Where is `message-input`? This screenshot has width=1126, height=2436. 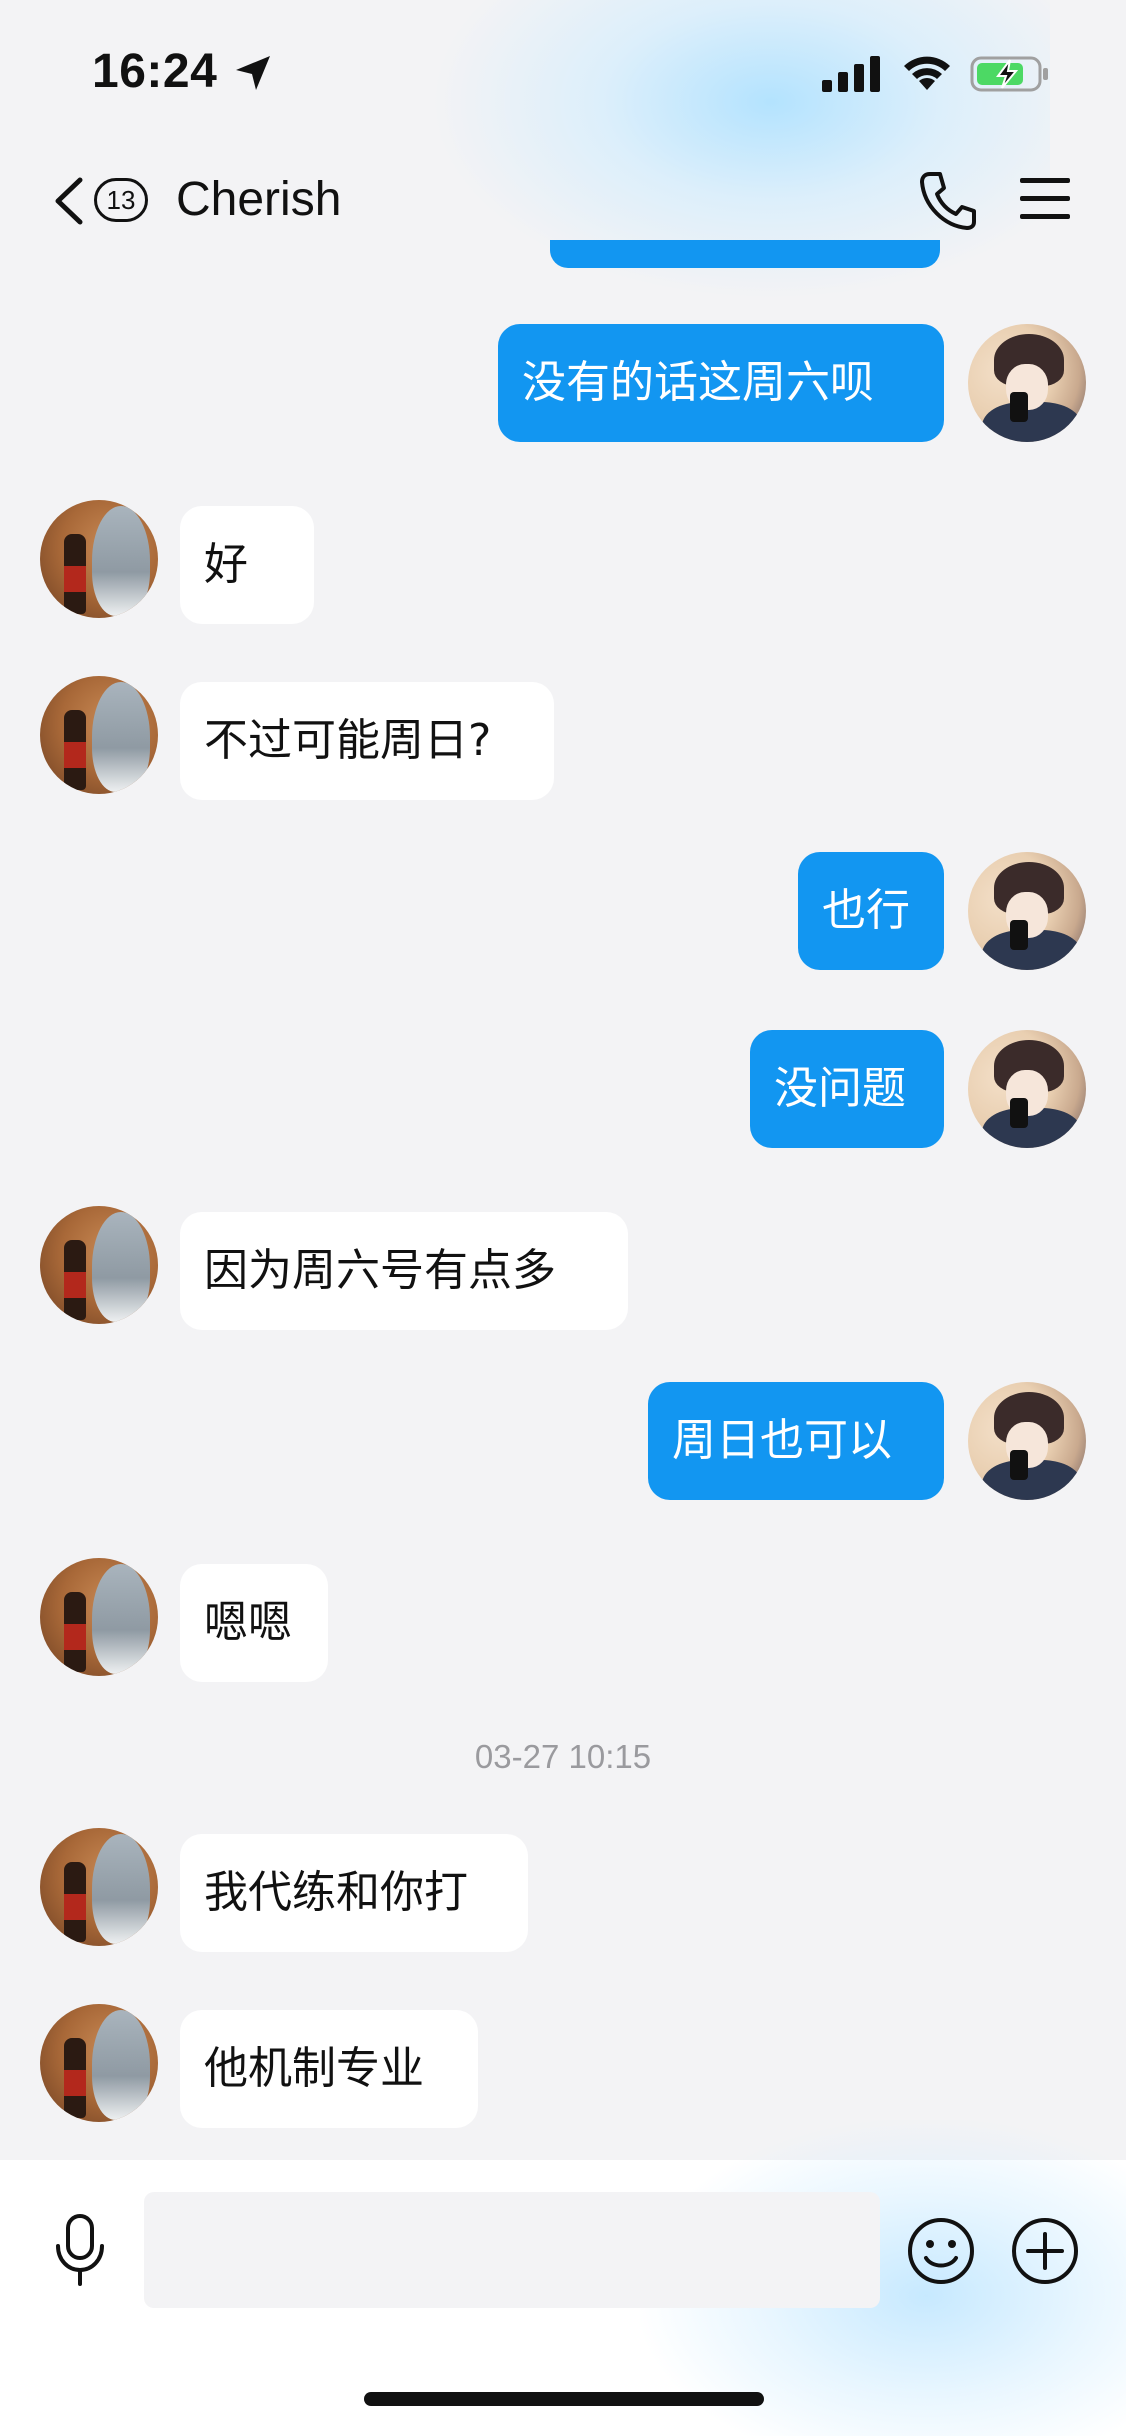
message-input is located at coordinates (512, 2250).